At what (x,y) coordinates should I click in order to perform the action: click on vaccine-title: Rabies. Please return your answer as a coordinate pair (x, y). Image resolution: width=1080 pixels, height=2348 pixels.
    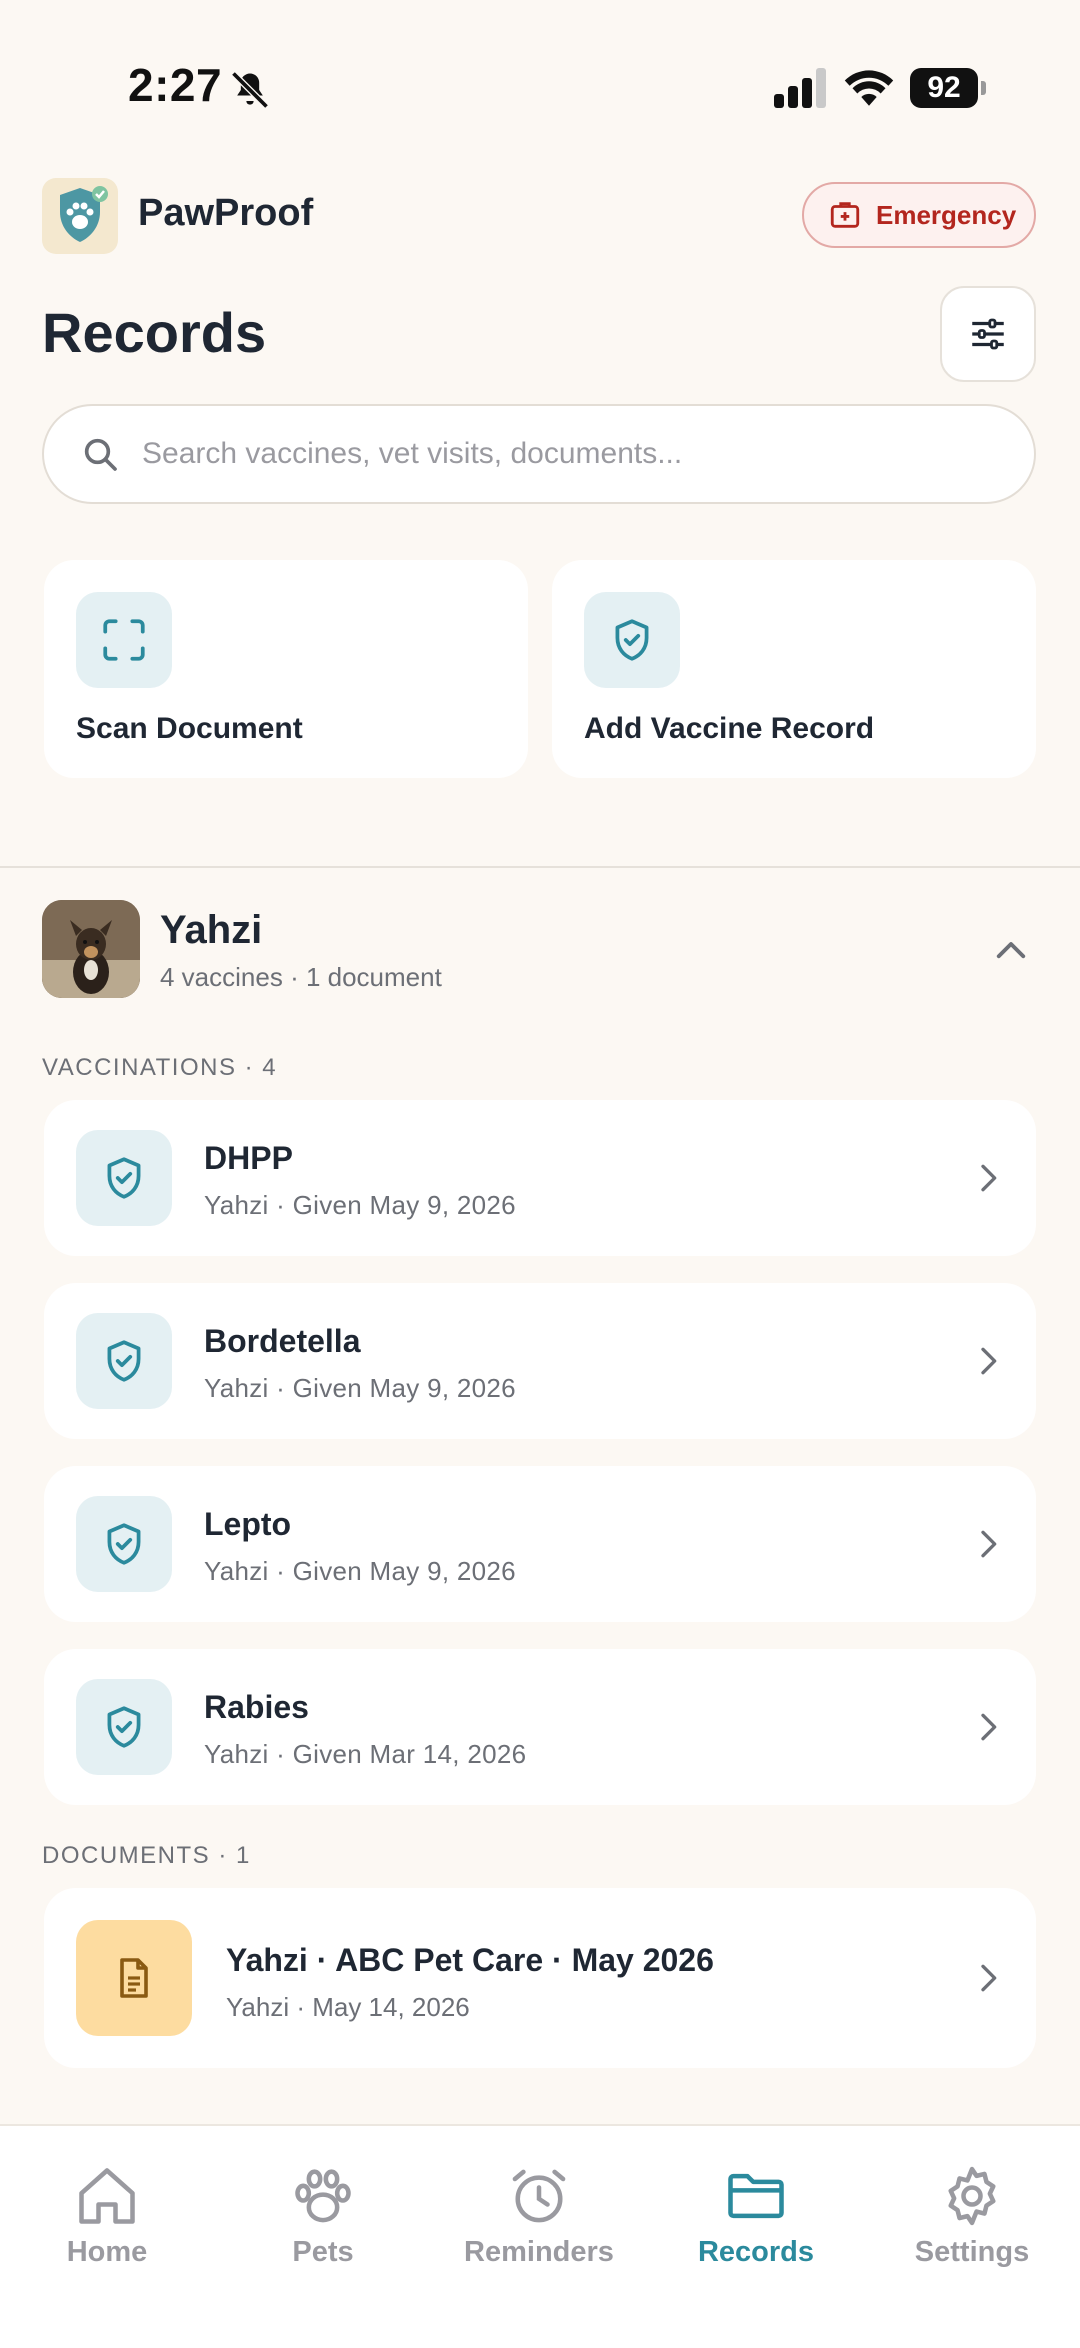
    Looking at the image, I should click on (256, 1707).